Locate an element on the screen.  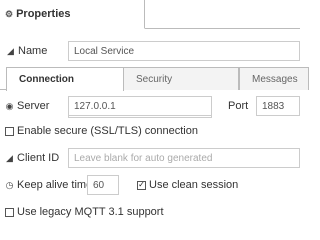
tls-label: Enable secure (SSL/TLS) connection is located at coordinates (107, 131).